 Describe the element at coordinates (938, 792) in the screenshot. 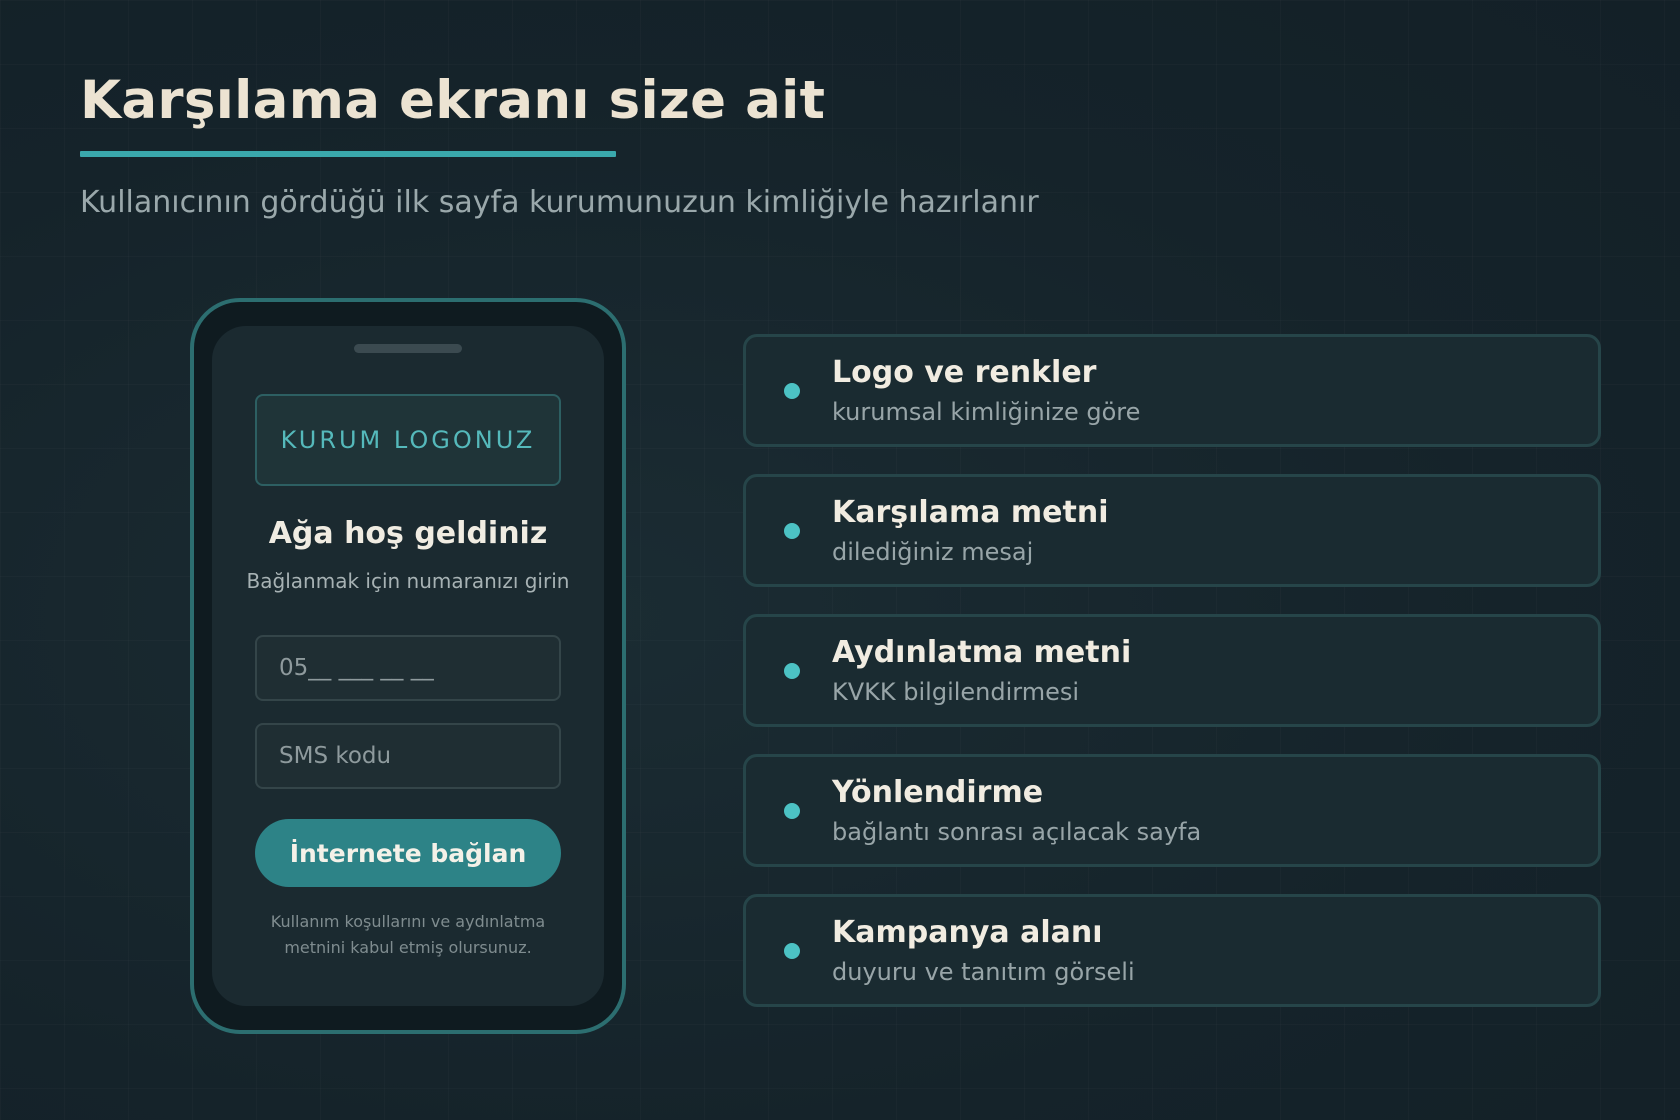

I see `feature-title: Yönlendirme` at that location.